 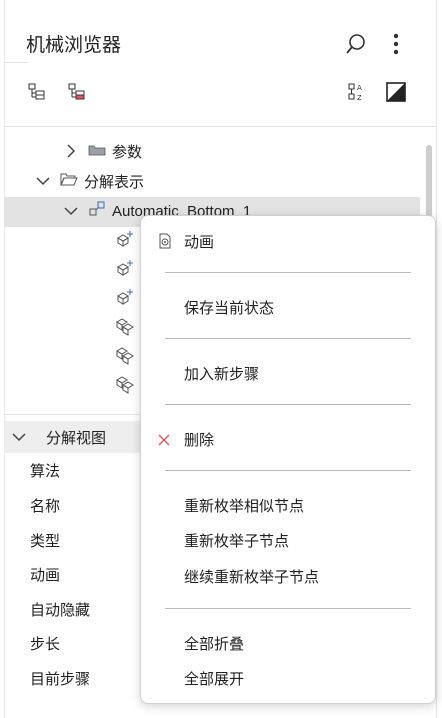 What do you see at coordinates (45, 575) in the screenshot?
I see `property-label: 动画` at bounding box center [45, 575].